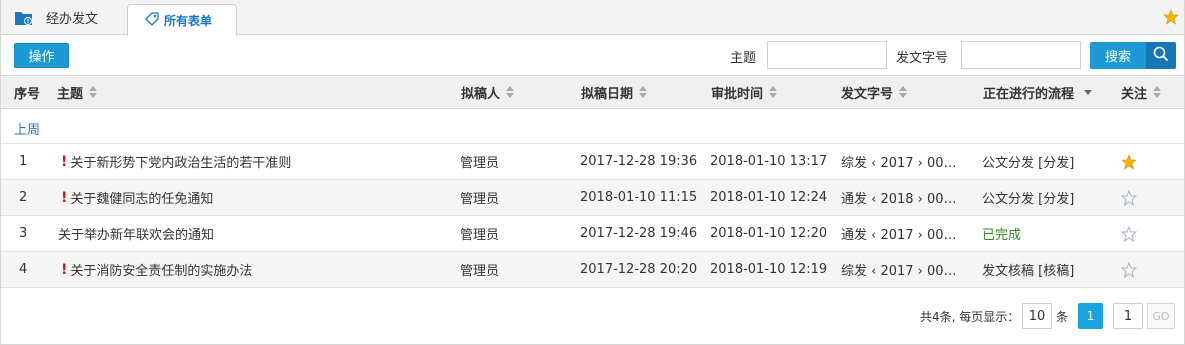 This screenshot has width=1185, height=345. Describe the element at coordinates (827, 55) in the screenshot. I see `subject-filter-input` at that location.